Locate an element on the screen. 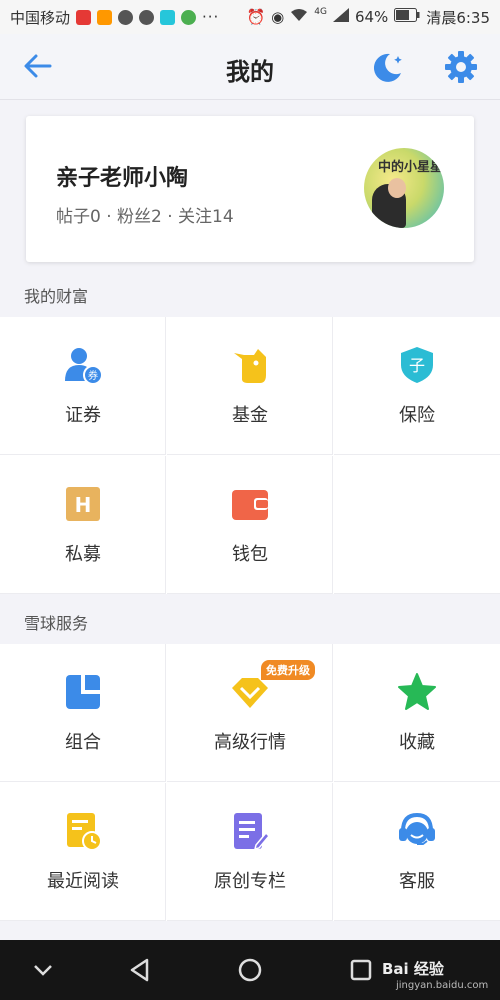 This screenshot has height=1000, width=500. insurance-glyph: 子 is located at coordinates (417, 365).